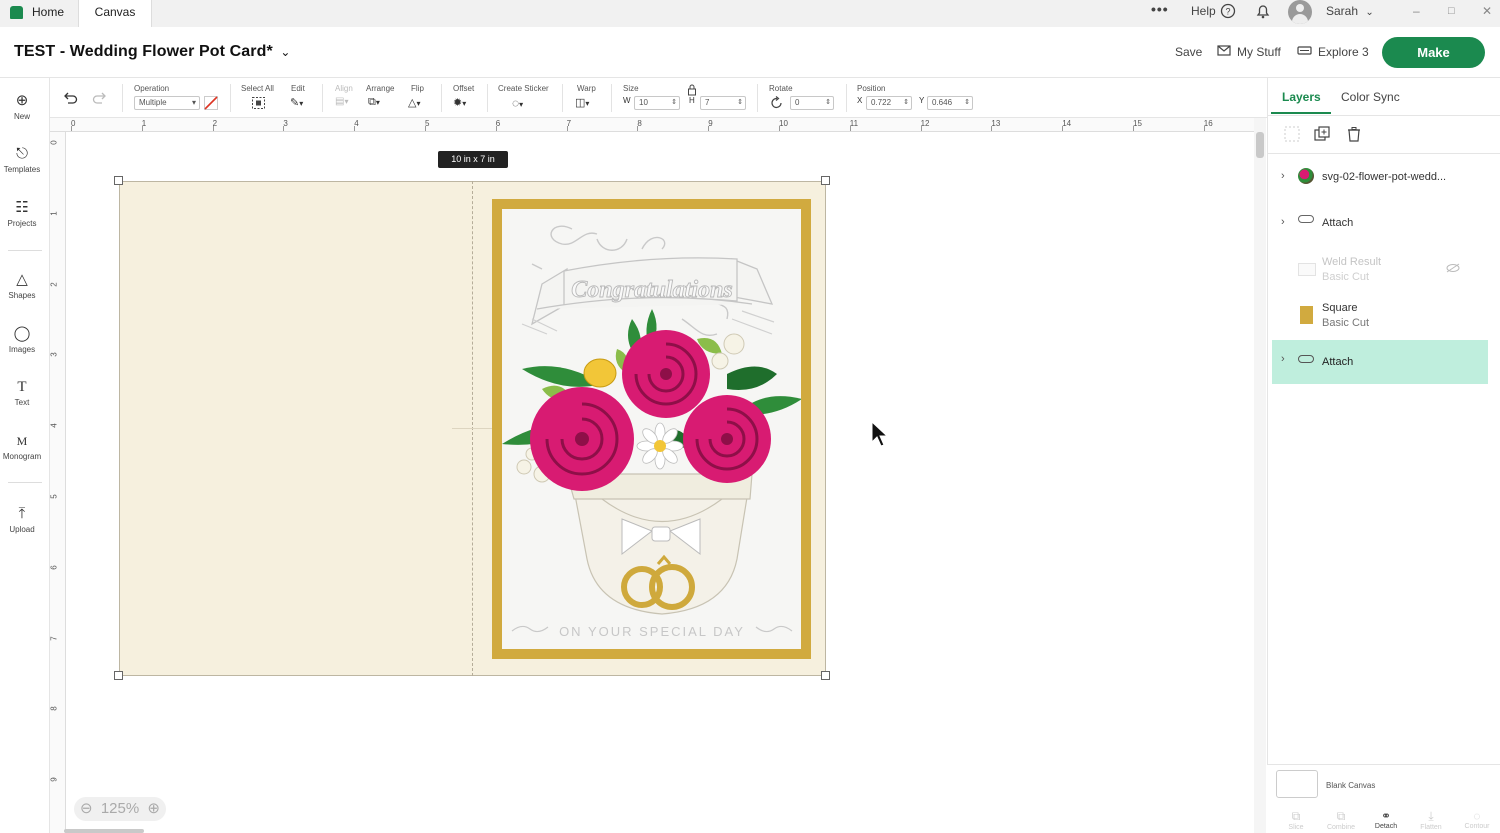 This screenshot has width=1500, height=833. What do you see at coordinates (692, 100) in the screenshot?
I see `height-label: H` at bounding box center [692, 100].